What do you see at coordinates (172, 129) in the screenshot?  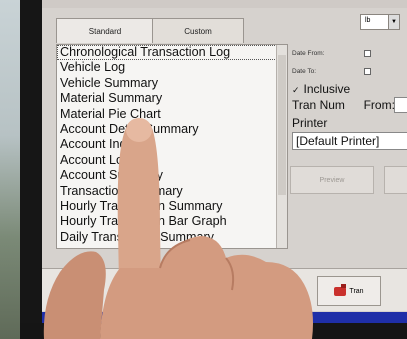 I see `list-item: Account Detail Summary` at bounding box center [172, 129].